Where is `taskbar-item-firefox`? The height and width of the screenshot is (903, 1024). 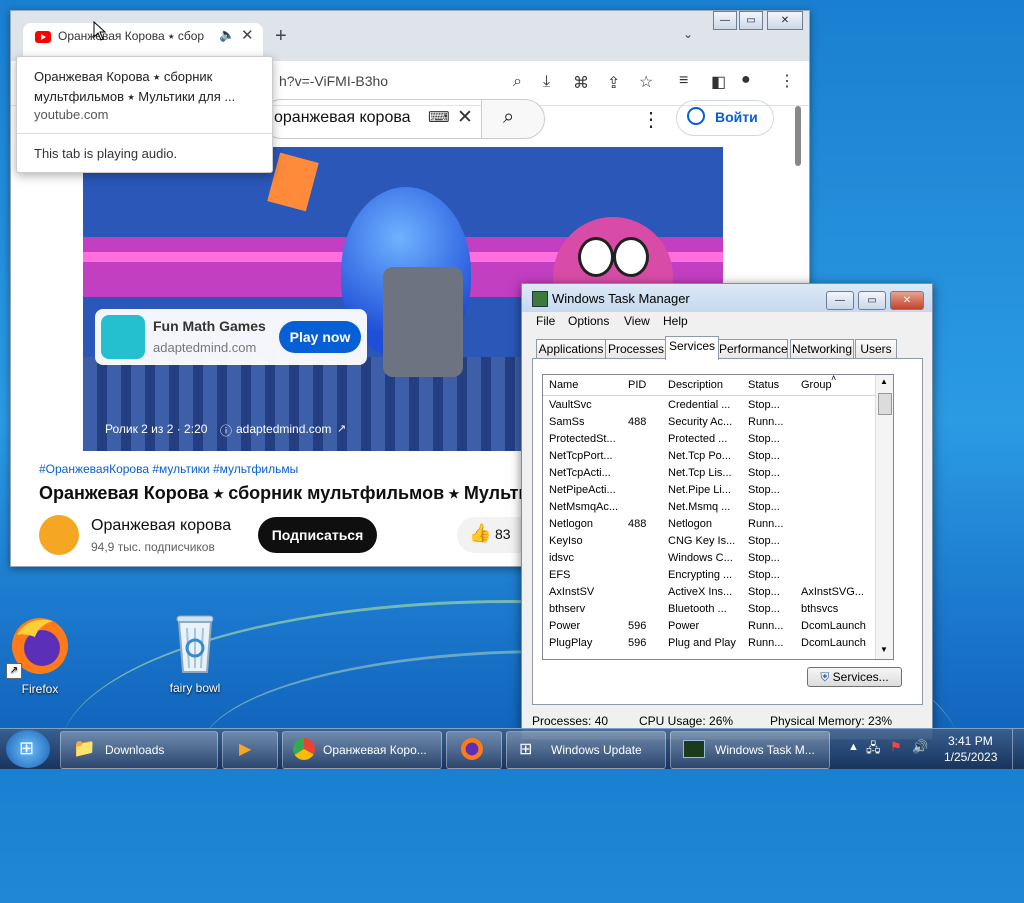 taskbar-item-firefox is located at coordinates (474, 750).